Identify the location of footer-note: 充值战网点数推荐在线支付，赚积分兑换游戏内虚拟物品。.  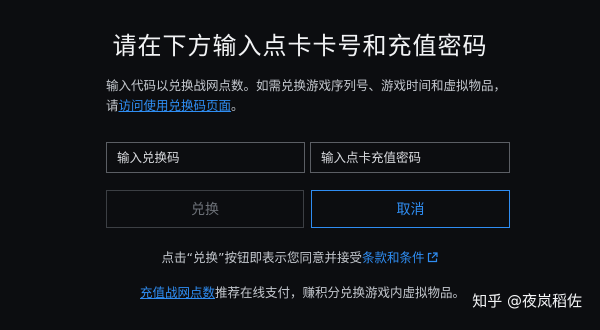
(302, 291).